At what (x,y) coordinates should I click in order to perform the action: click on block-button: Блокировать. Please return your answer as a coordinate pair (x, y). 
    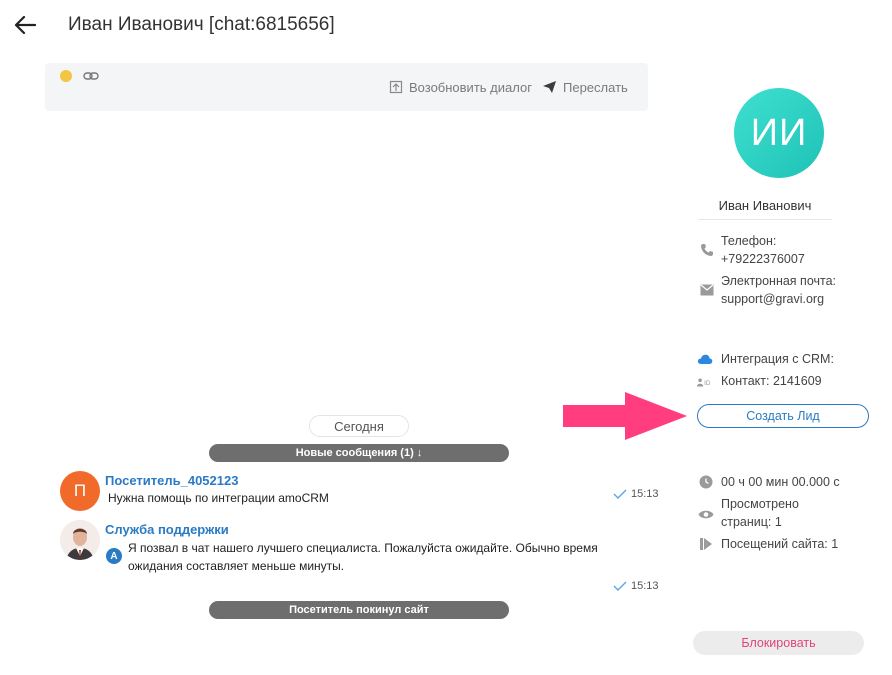
    Looking at the image, I should click on (778, 643).